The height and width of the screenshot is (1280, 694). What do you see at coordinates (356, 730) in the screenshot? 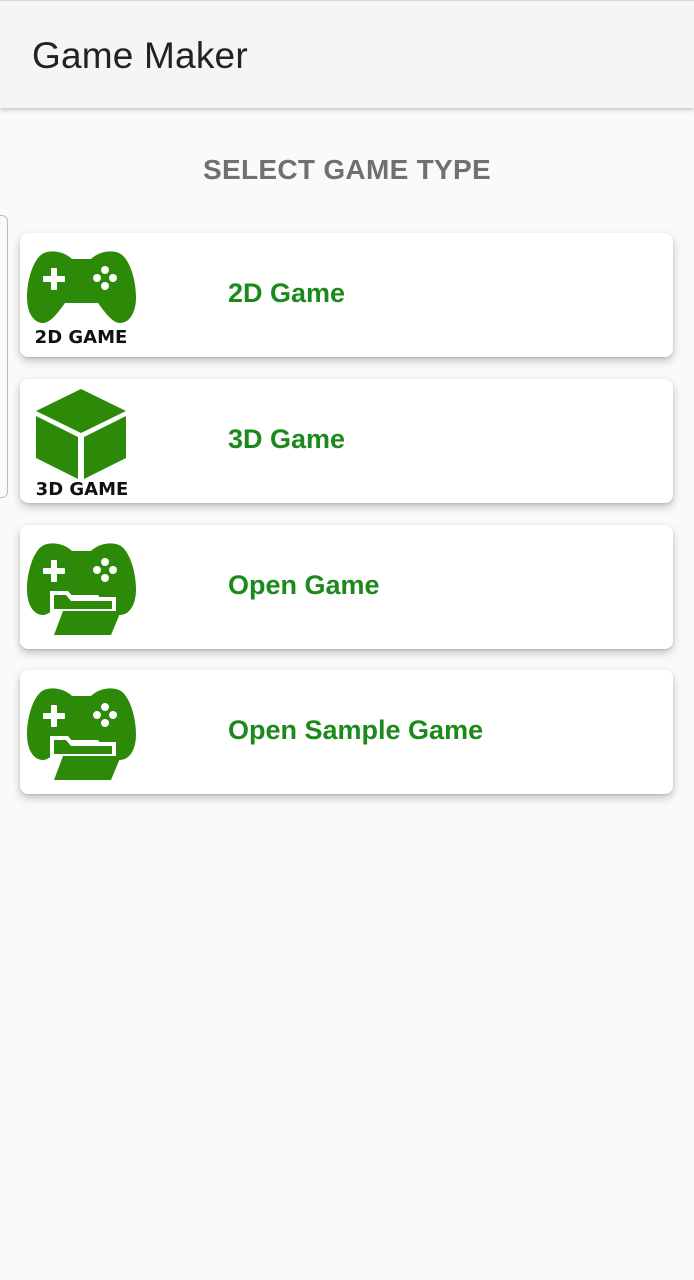
I see `option-label: Open Sample Game` at bounding box center [356, 730].